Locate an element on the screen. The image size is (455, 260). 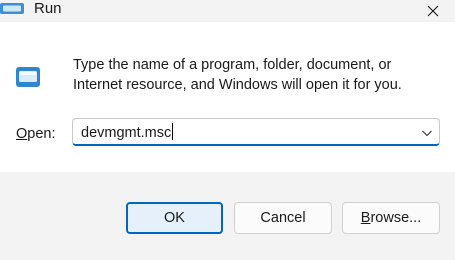
cancel-button-label: Cancel is located at coordinates (283, 218).